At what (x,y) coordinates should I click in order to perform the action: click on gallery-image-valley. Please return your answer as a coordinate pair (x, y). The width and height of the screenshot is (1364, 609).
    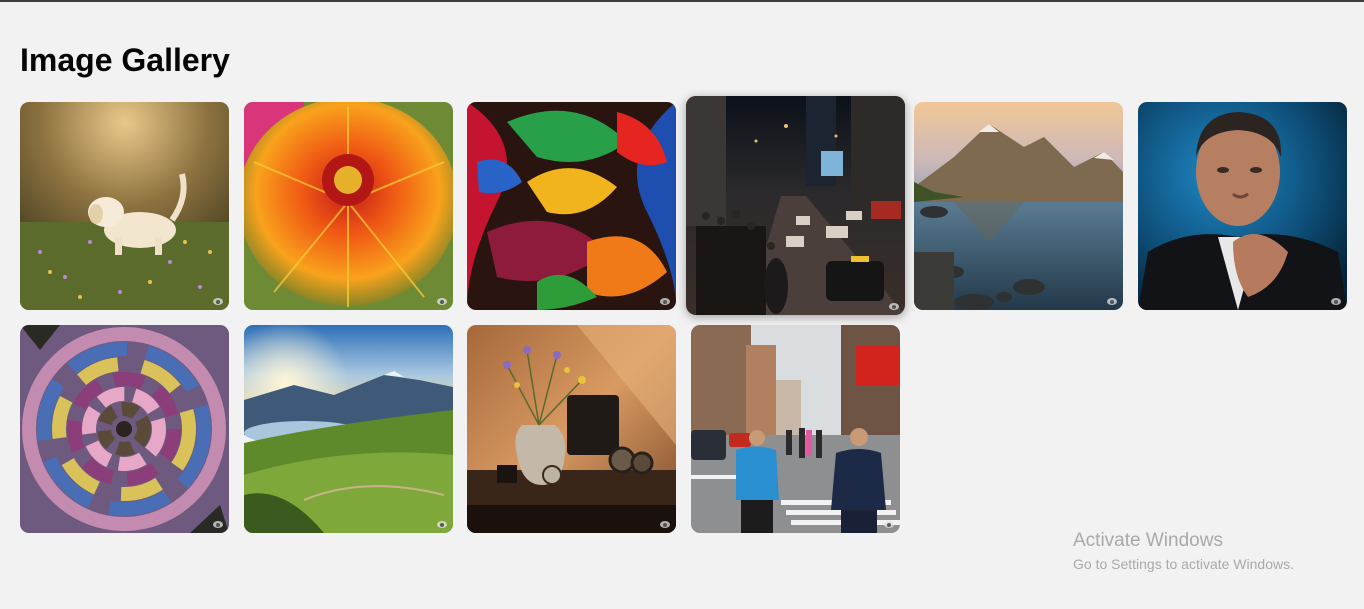
    Looking at the image, I should click on (348, 429).